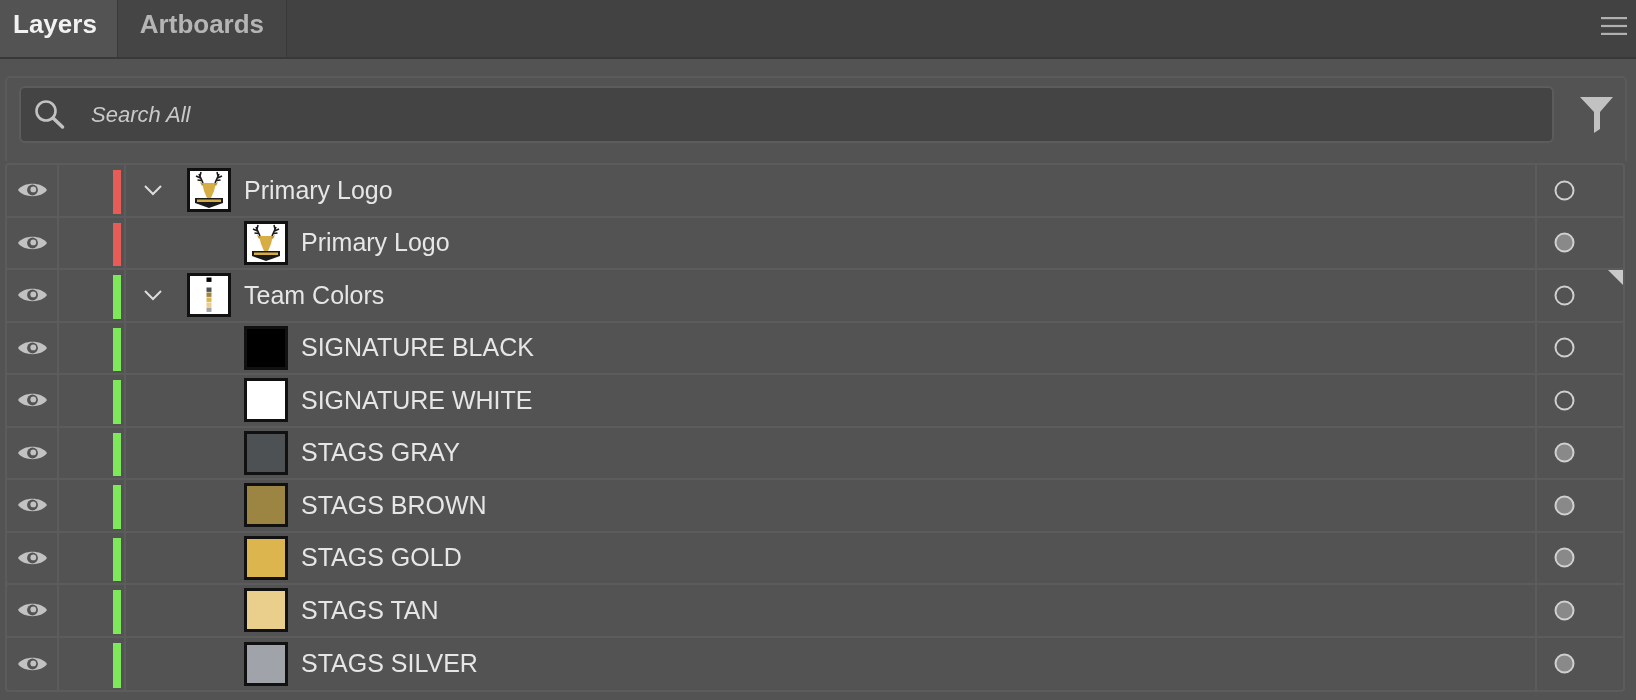  Describe the element at coordinates (381, 558) in the screenshot. I see `layer-name: STAGS GOLD` at that location.